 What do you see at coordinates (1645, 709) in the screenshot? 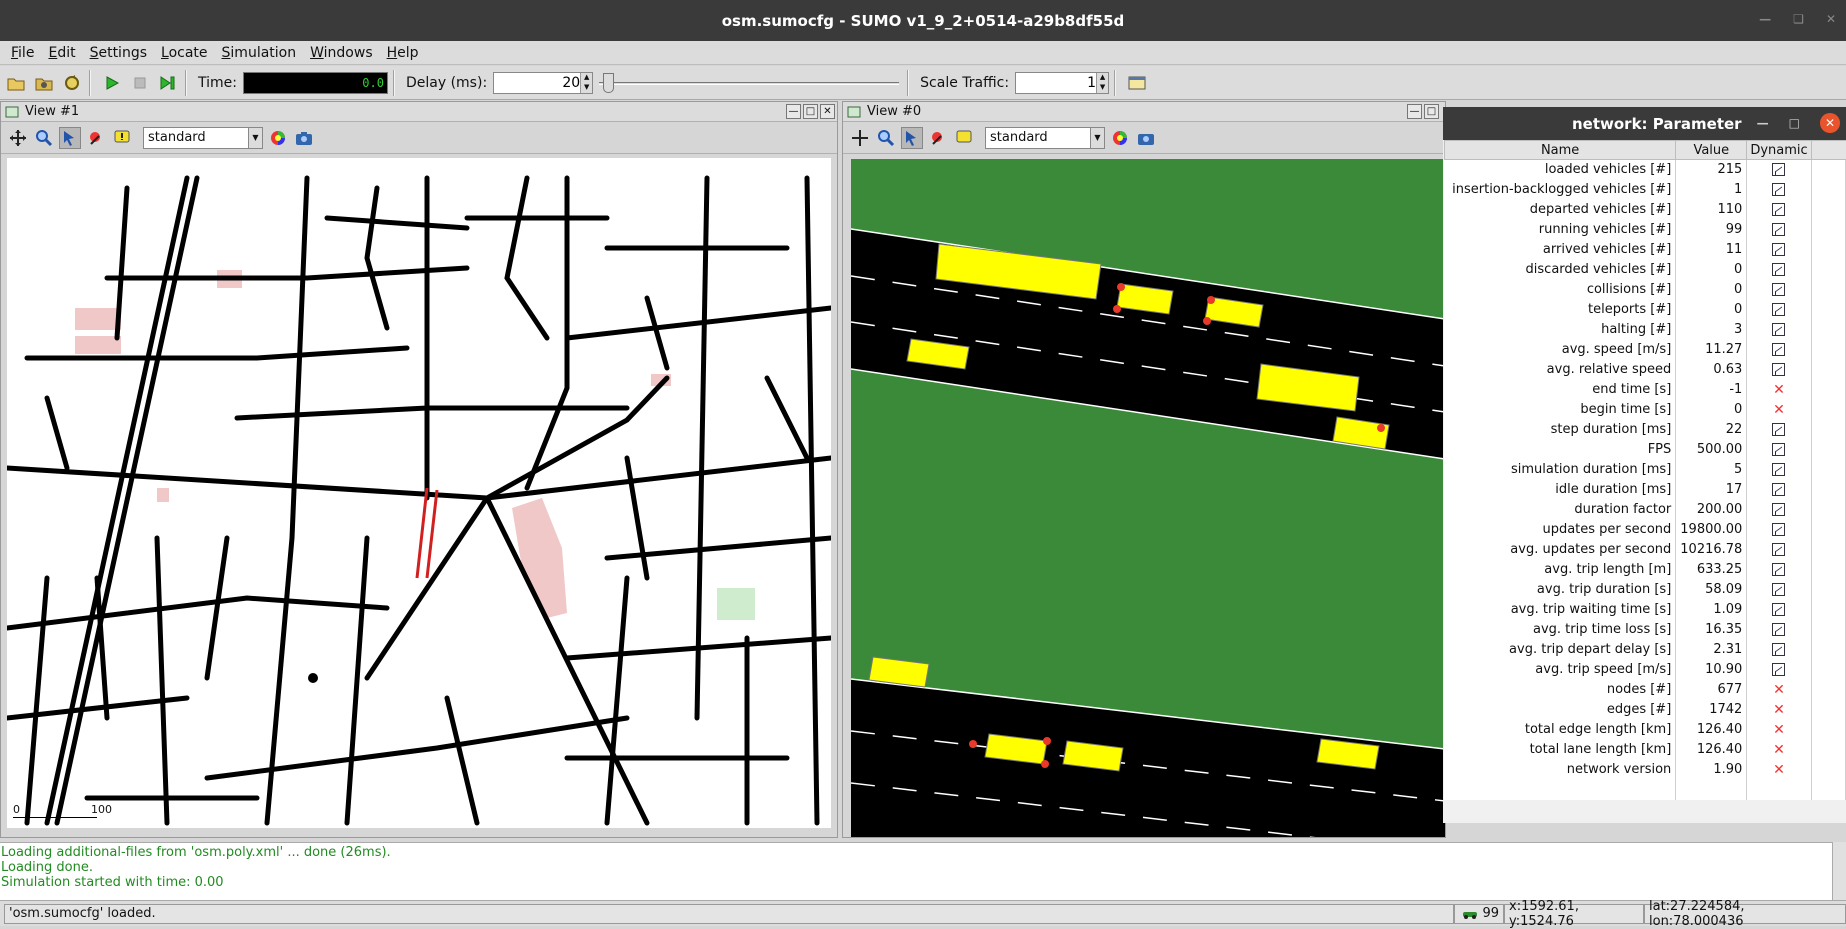
I see `param-row: edges [#] 1742 ✕` at bounding box center [1645, 709].